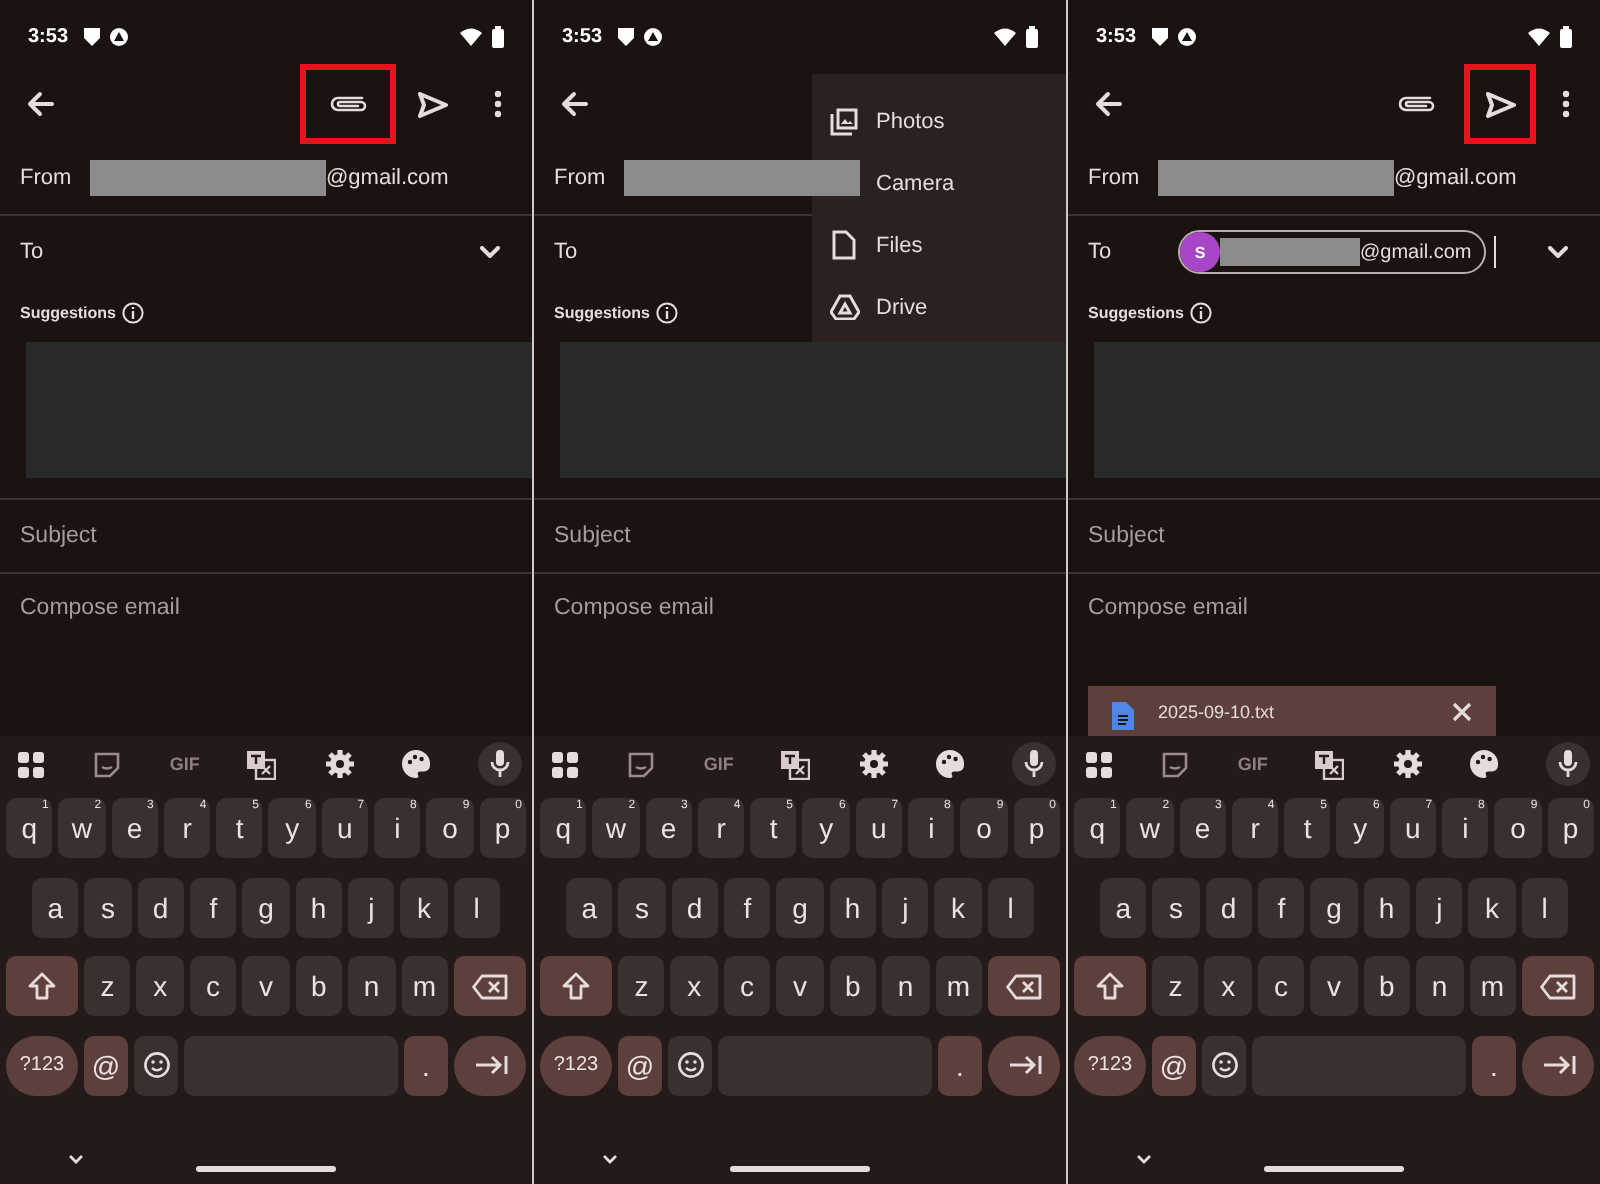 This screenshot has height=1184, width=1600. I want to click on menu-item: Drive, so click(902, 307).